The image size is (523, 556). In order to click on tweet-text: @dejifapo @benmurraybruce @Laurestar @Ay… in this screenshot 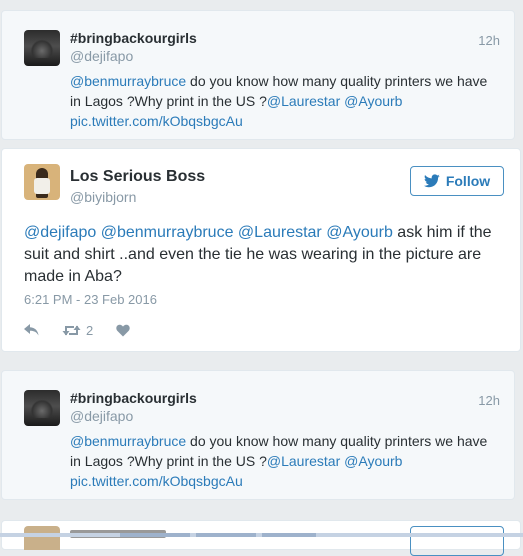, I will do `click(264, 255)`.